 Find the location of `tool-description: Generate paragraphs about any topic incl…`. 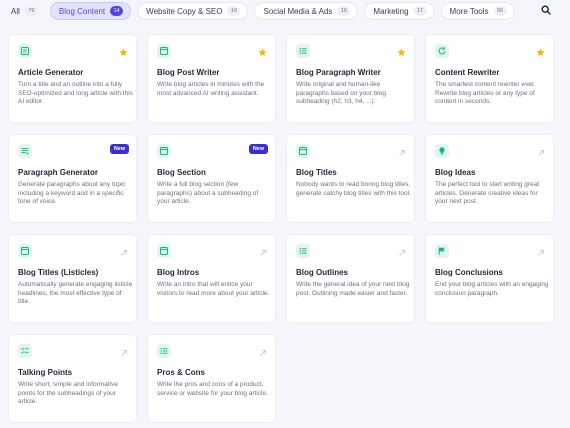

tool-description: Generate paragraphs about any topic incl… is located at coordinates (72, 193).